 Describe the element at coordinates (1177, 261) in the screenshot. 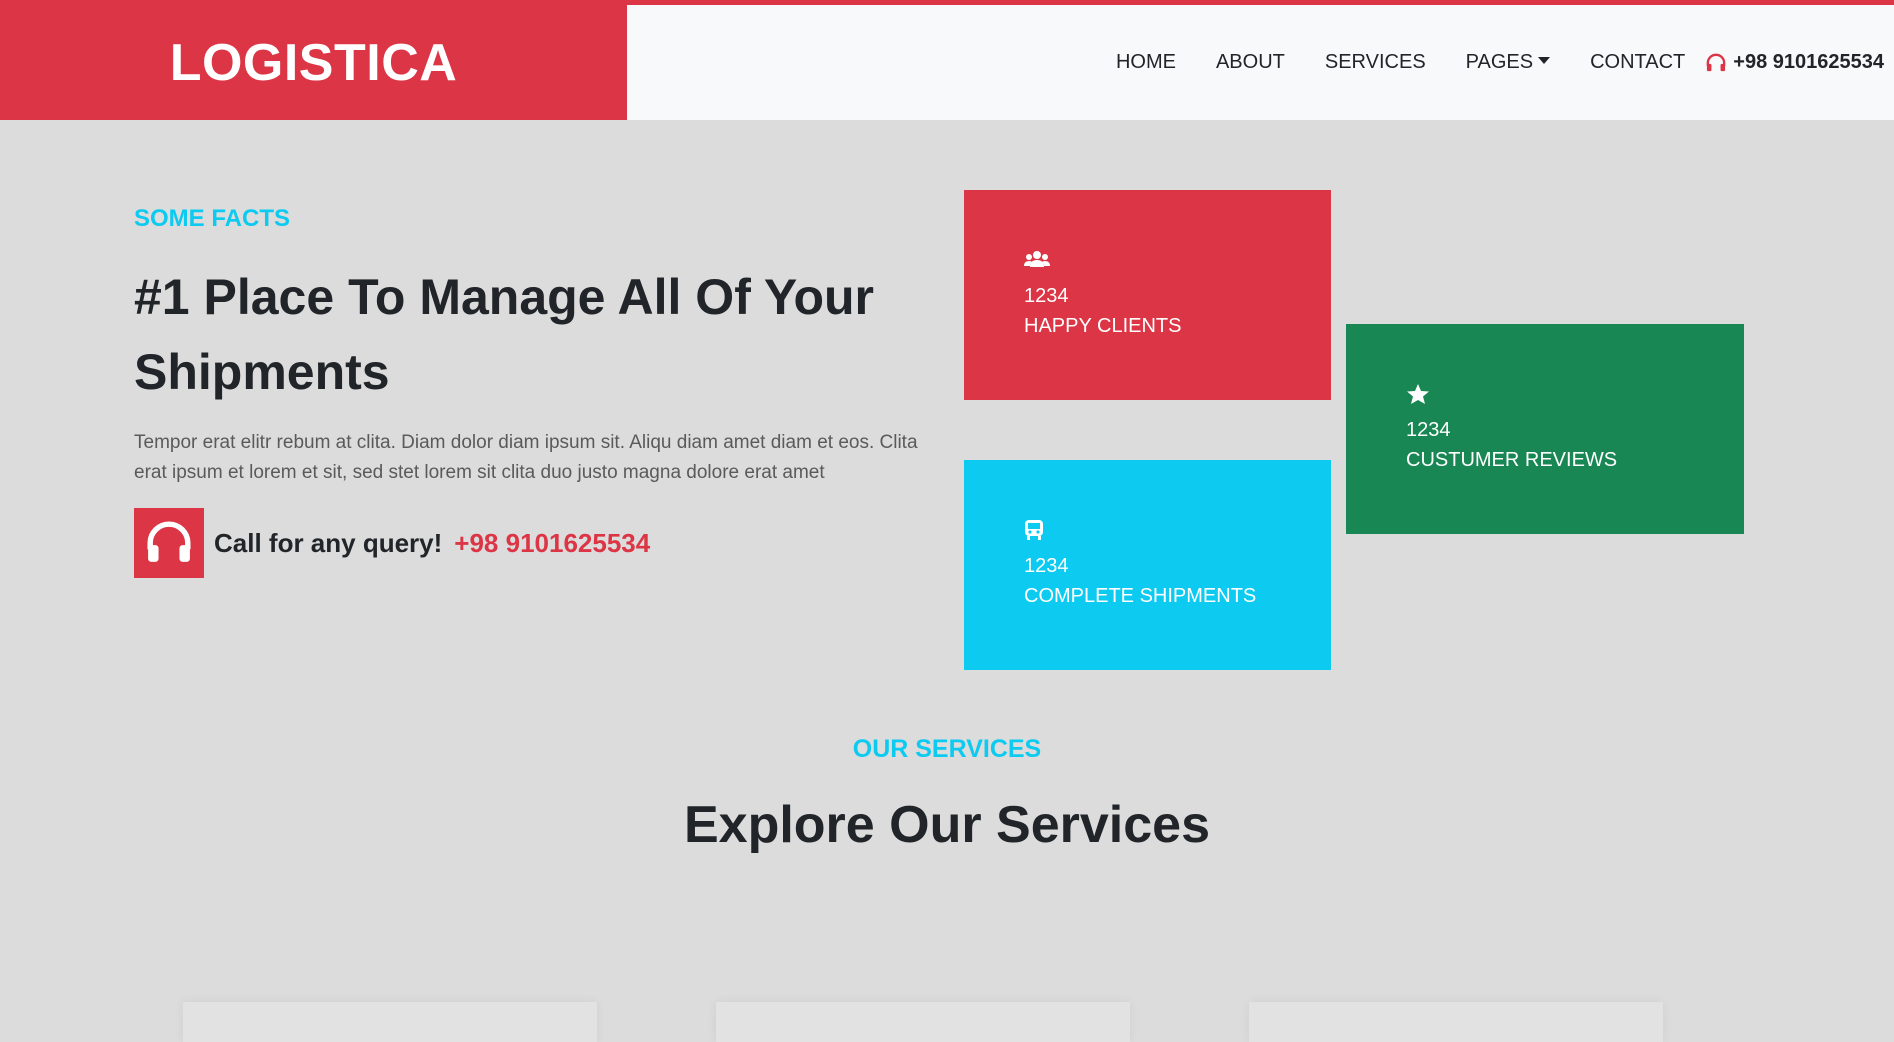

I see `users-icon` at that location.